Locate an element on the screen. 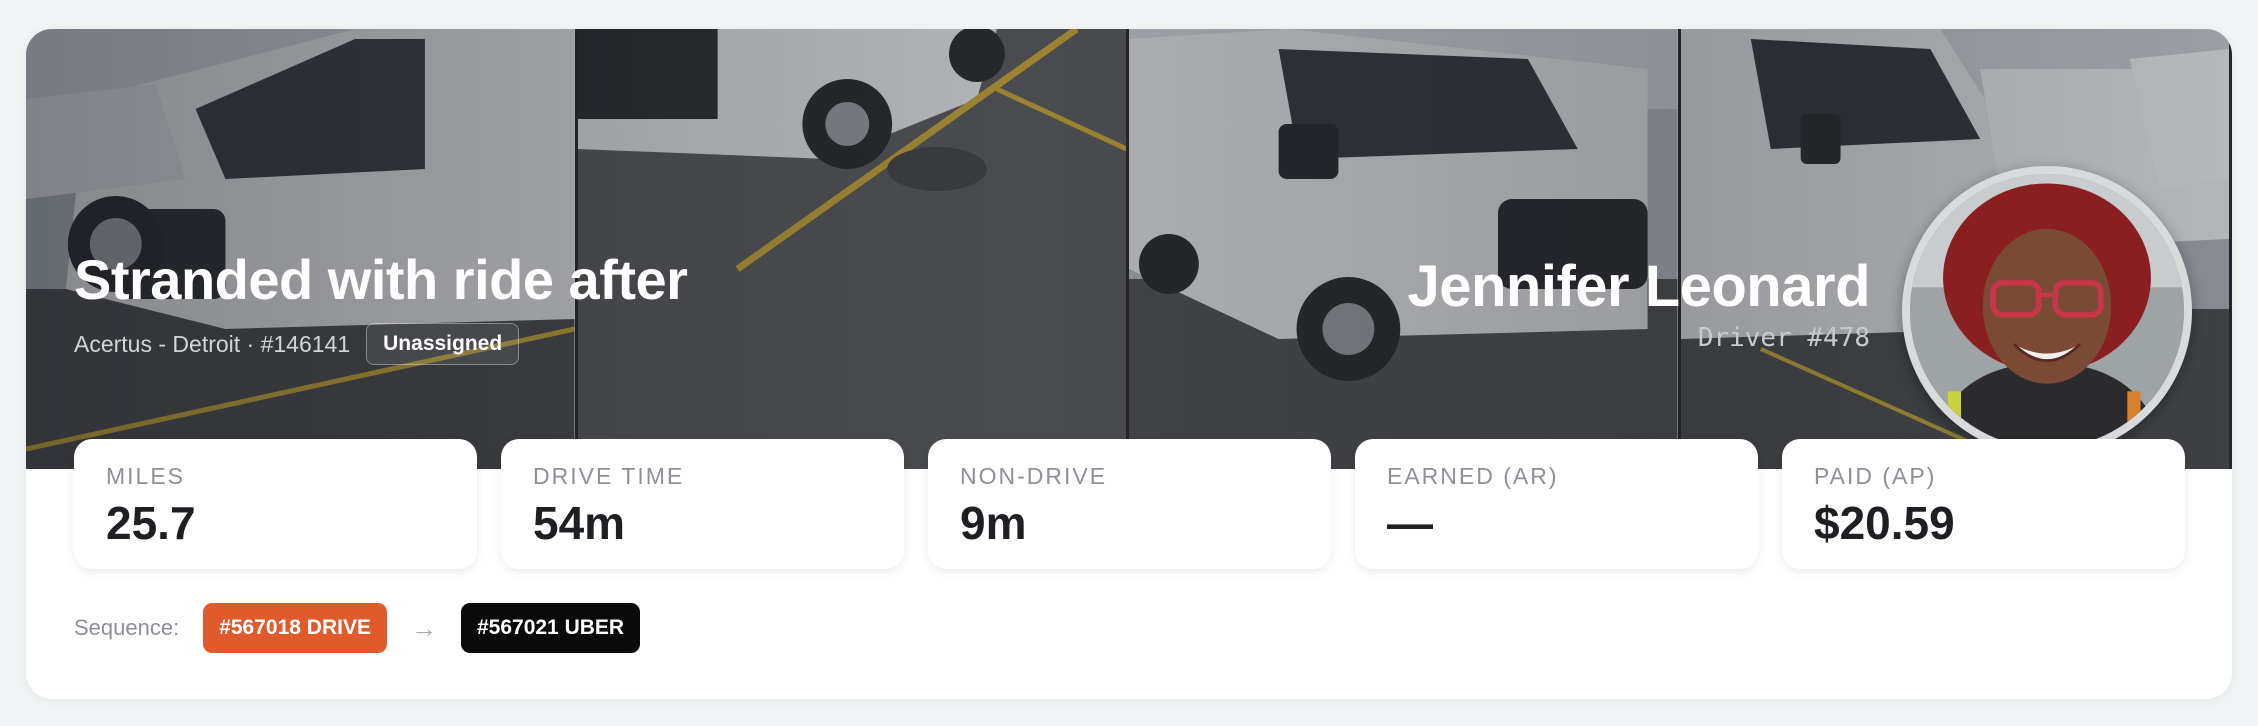 The height and width of the screenshot is (726, 2258). stat-non-drive: NON-DRIVE 9m is located at coordinates (1129, 504).